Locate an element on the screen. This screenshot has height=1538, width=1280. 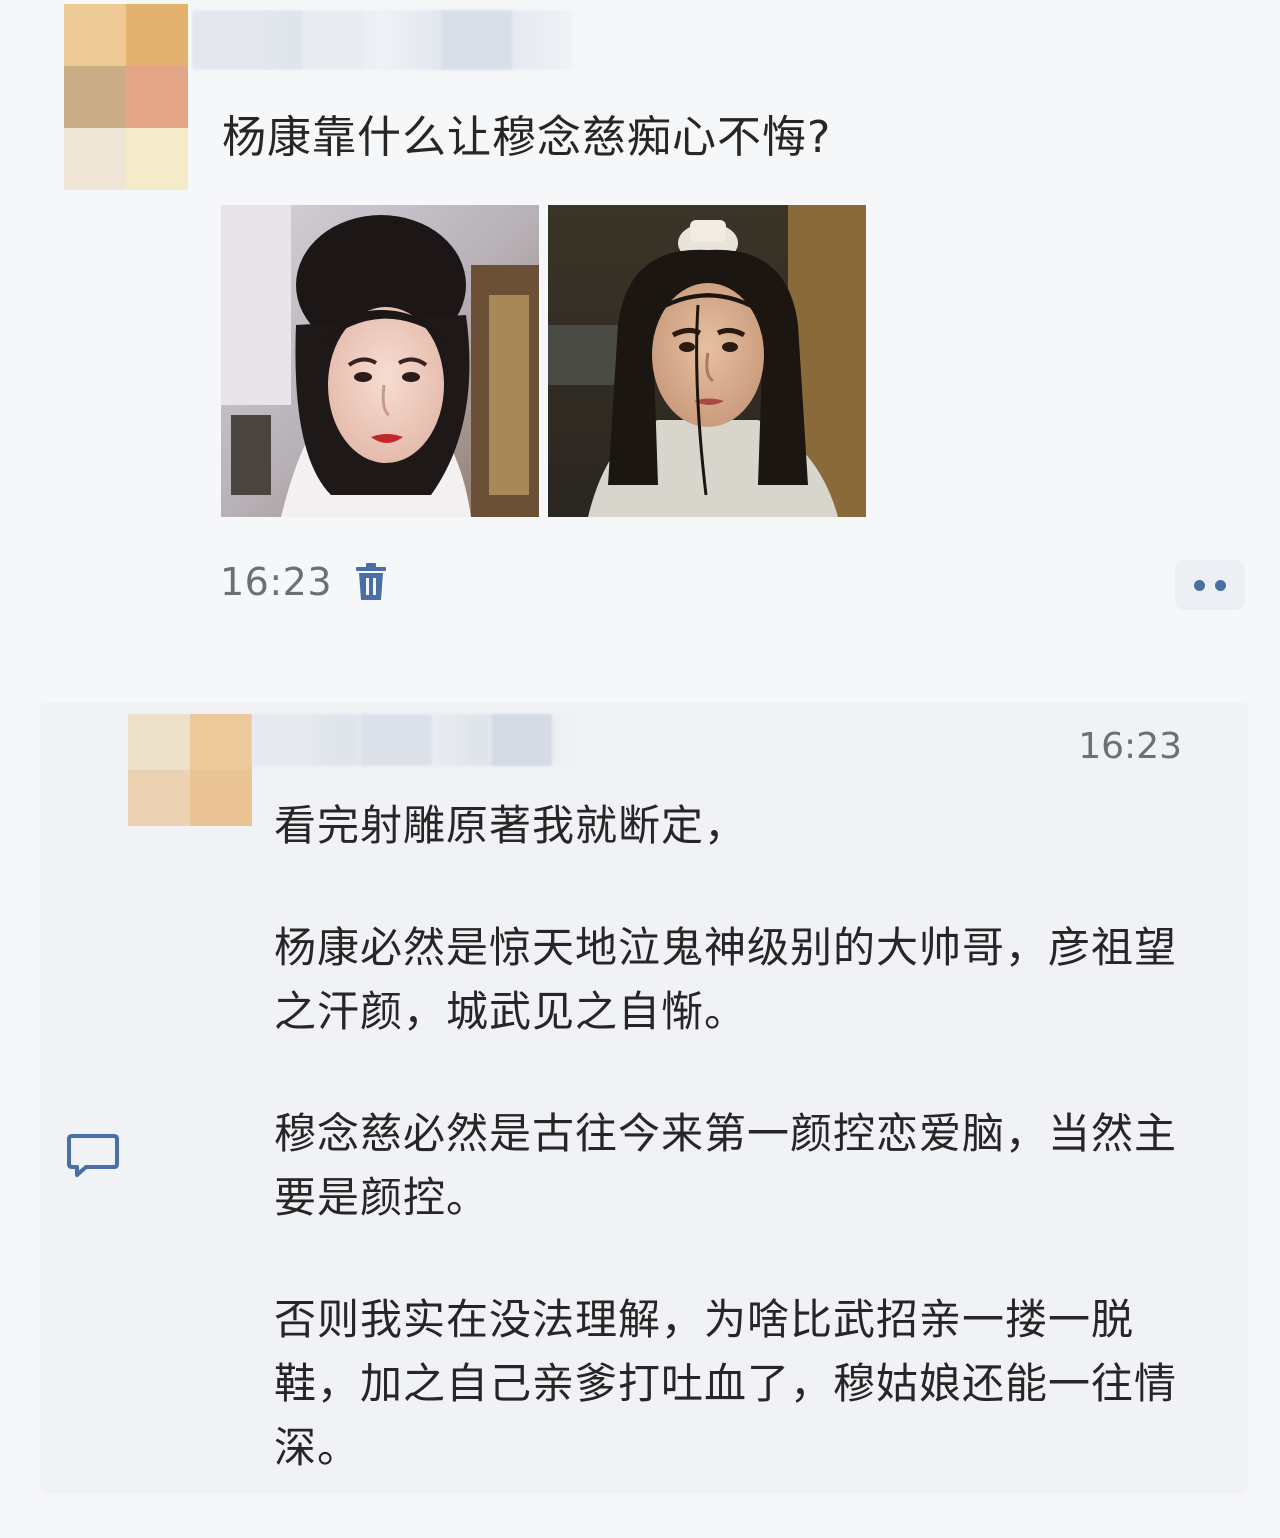
post-photo-man is located at coordinates (707, 361).